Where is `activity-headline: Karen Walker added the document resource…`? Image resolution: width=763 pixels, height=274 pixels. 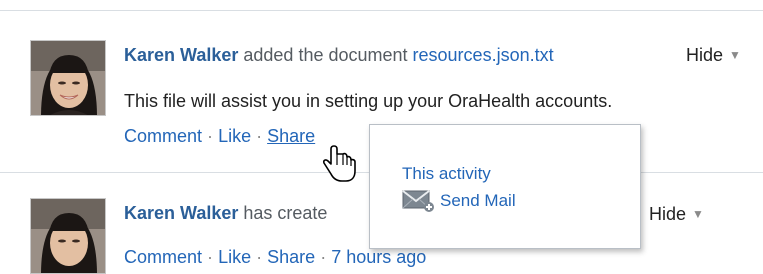 activity-headline: Karen Walker added the document resource… is located at coordinates (339, 55).